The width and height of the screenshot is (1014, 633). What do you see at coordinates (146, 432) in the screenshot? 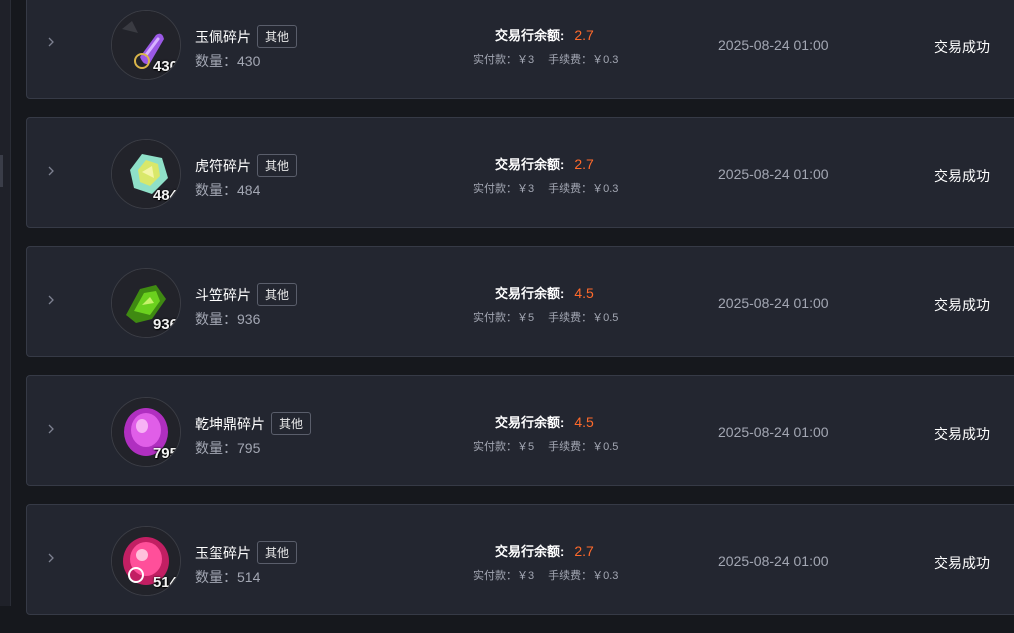
I see `qiankun-cauldron-shard-icon: 795` at bounding box center [146, 432].